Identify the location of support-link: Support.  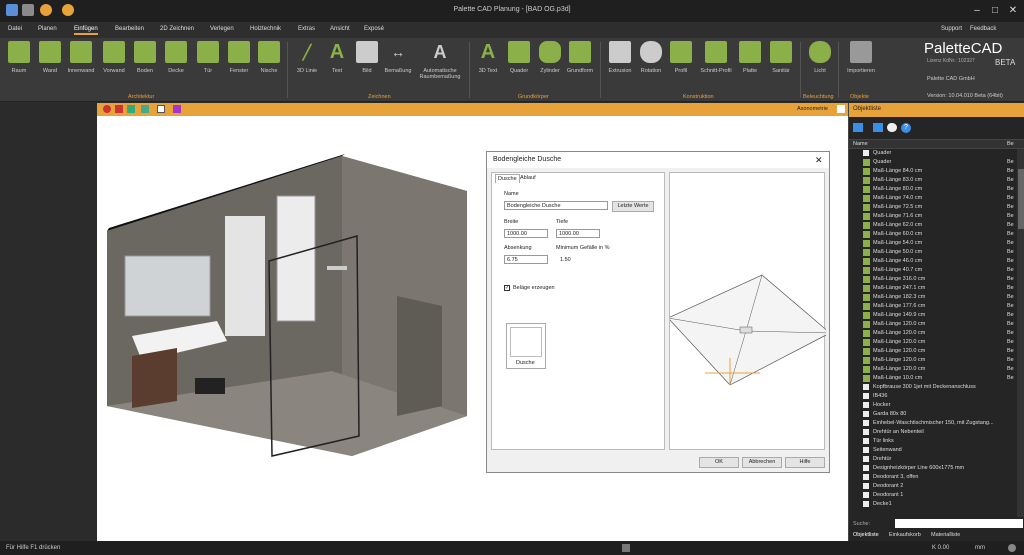
(951, 29).